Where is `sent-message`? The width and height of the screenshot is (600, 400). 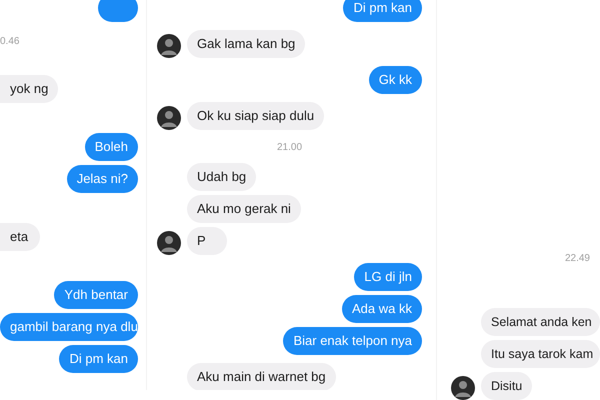
sent-message is located at coordinates (118, 11).